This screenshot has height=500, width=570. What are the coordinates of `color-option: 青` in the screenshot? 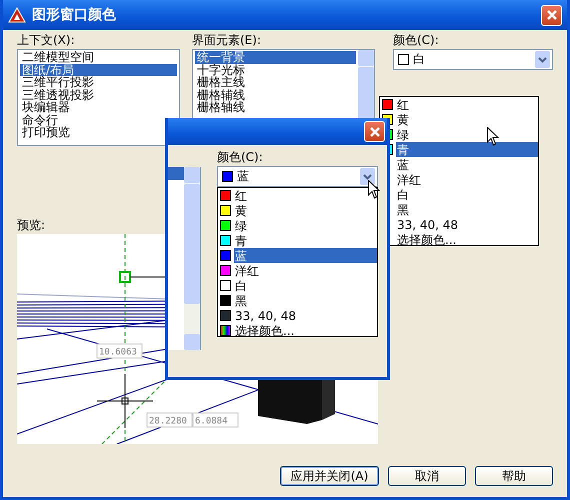 It's located at (297, 240).